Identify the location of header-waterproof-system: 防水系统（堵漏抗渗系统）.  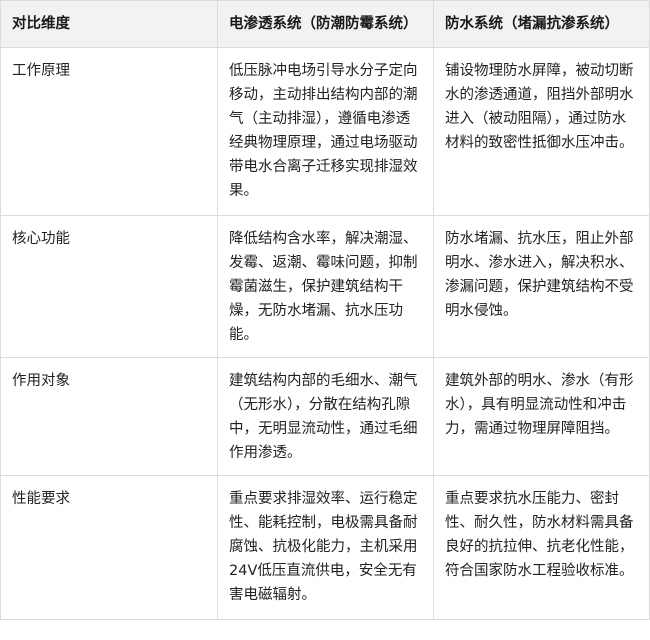
(541, 24).